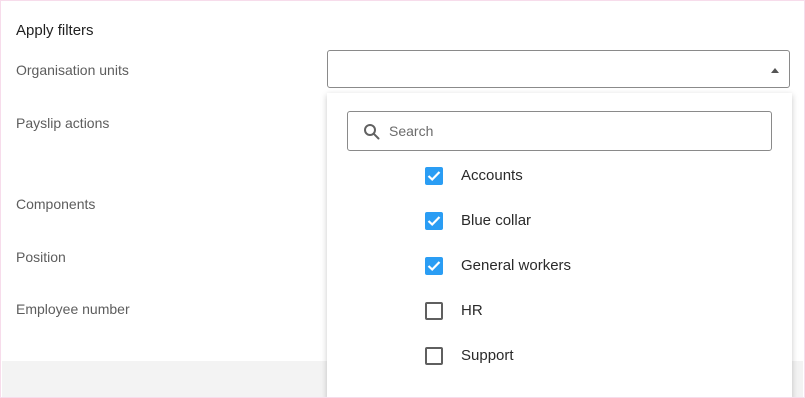 Image resolution: width=805 pixels, height=398 pixels. I want to click on option-support: Support, so click(575, 357).